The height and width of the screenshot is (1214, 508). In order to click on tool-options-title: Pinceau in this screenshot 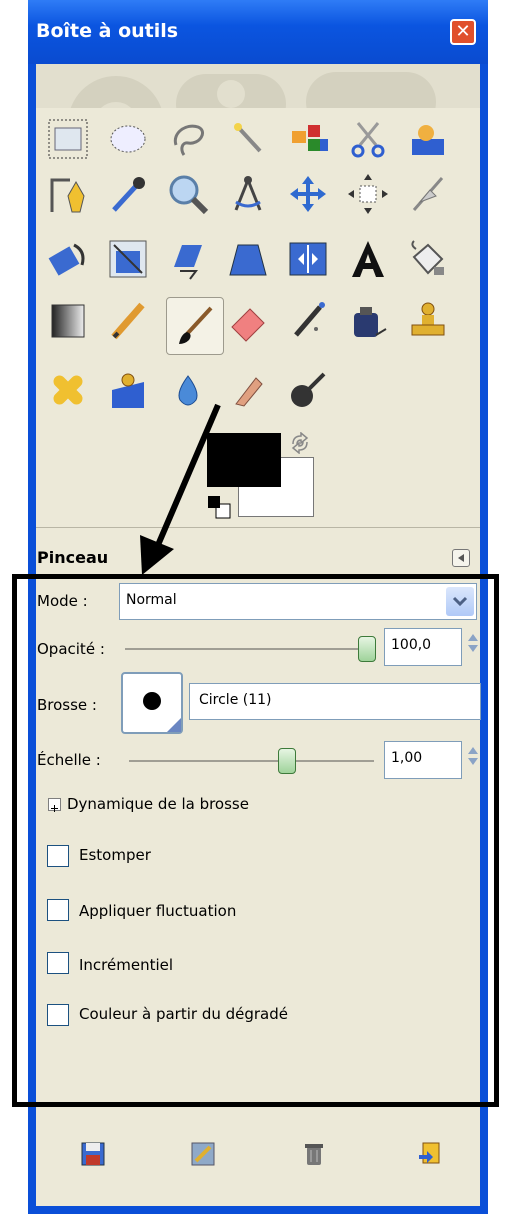, I will do `click(73, 557)`.